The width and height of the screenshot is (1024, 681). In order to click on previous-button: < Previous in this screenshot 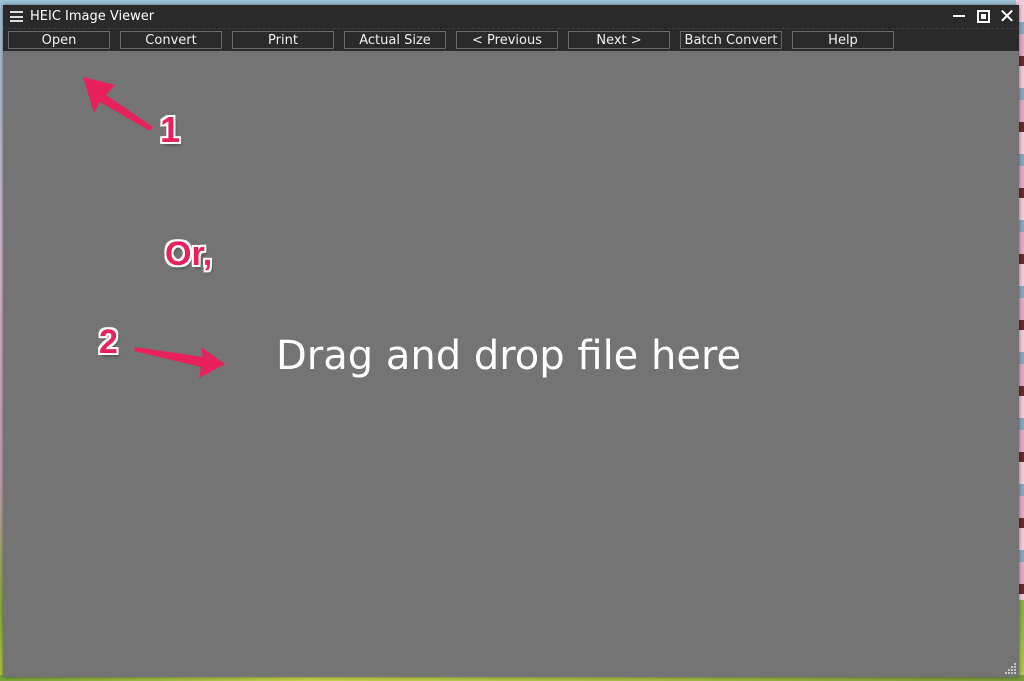, I will do `click(507, 40)`.